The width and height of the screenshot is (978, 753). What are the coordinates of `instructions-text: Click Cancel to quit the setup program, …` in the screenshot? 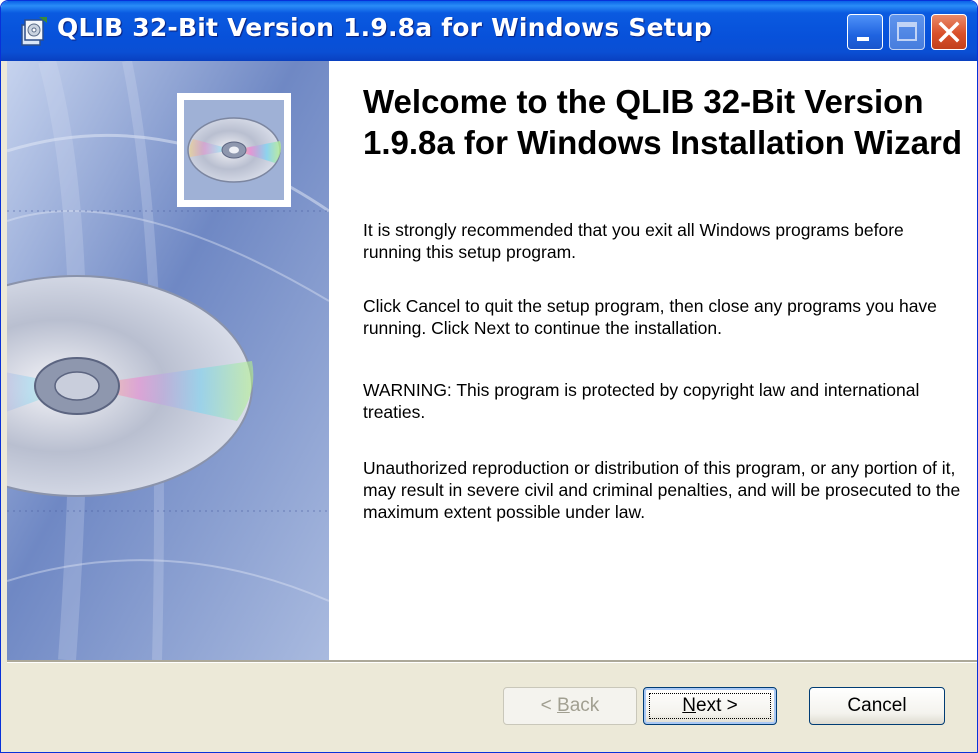 It's located at (650, 317).